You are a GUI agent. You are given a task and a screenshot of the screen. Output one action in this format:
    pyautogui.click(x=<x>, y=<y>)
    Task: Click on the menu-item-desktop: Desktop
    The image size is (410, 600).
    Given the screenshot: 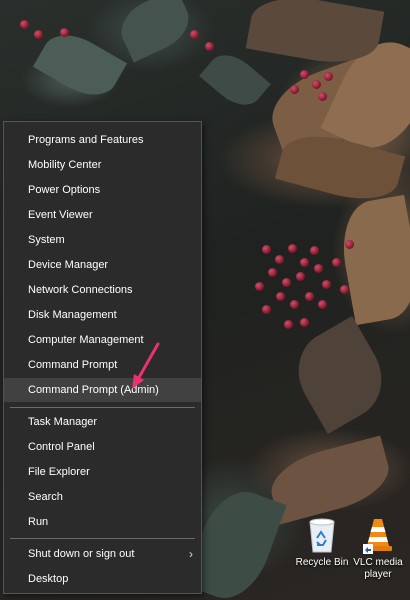 What is the action you would take?
    pyautogui.click(x=102, y=579)
    